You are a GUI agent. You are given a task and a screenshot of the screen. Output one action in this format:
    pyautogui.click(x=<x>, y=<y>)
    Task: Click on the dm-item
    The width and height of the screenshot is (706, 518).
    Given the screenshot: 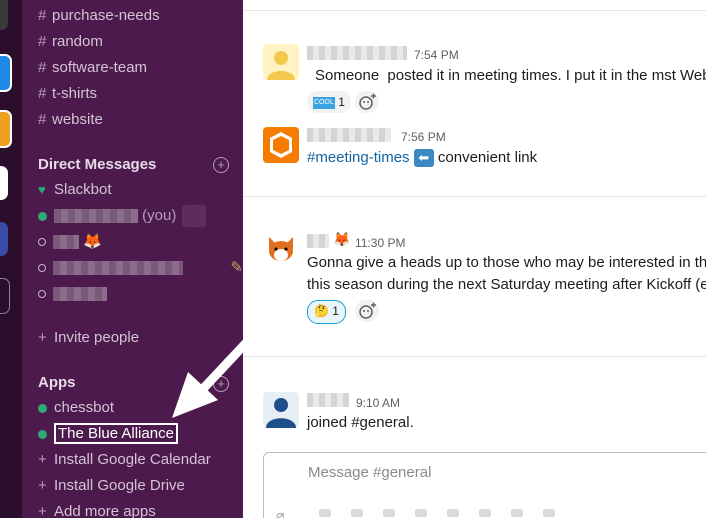 What is the action you would take?
    pyautogui.click(x=72, y=294)
    